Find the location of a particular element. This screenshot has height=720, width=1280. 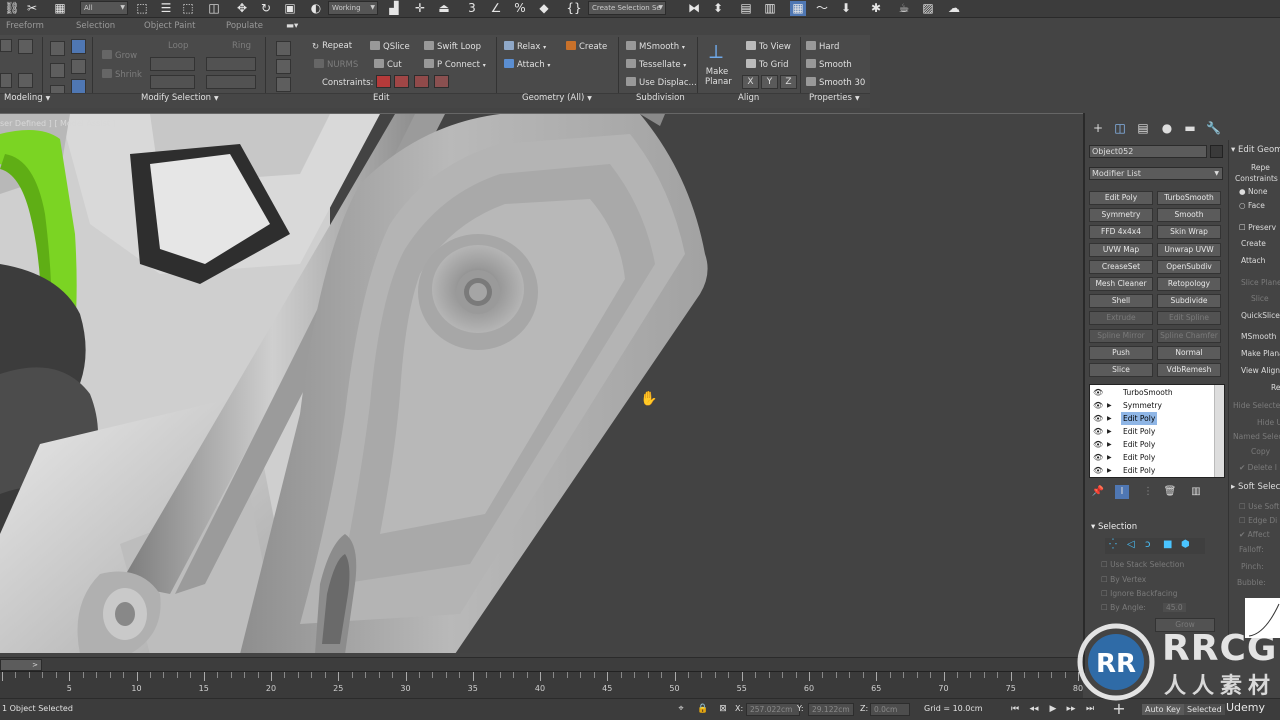

modifier-button: VdbRemesh is located at coordinates (1189, 370).